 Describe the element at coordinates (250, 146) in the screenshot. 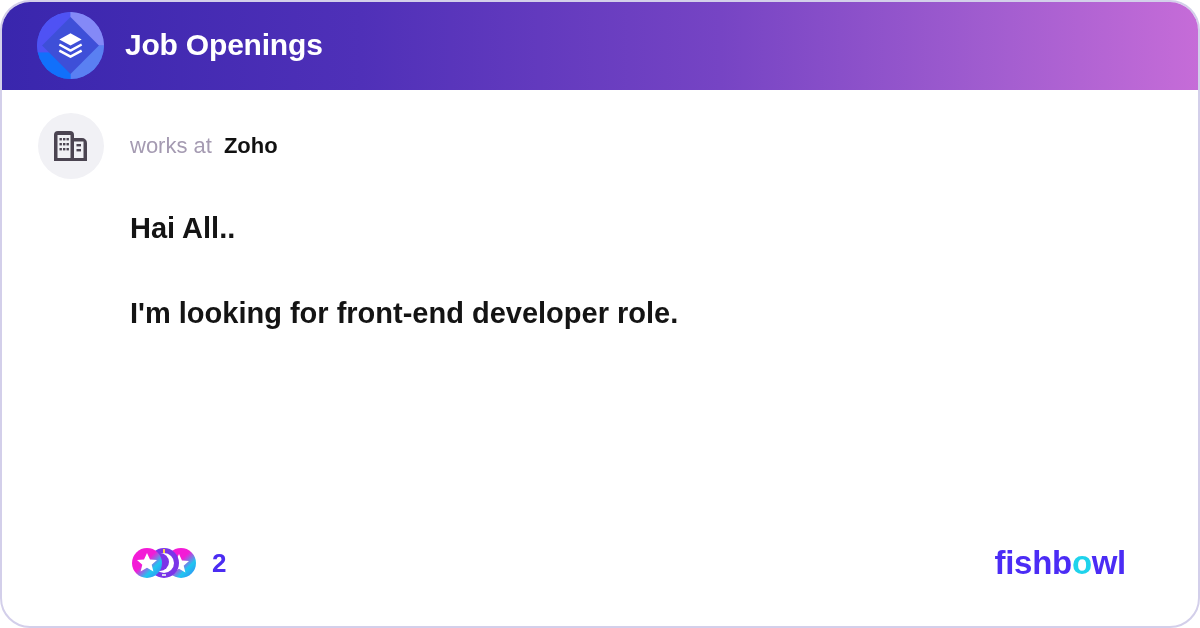

I see `company-name: Zoho` at that location.